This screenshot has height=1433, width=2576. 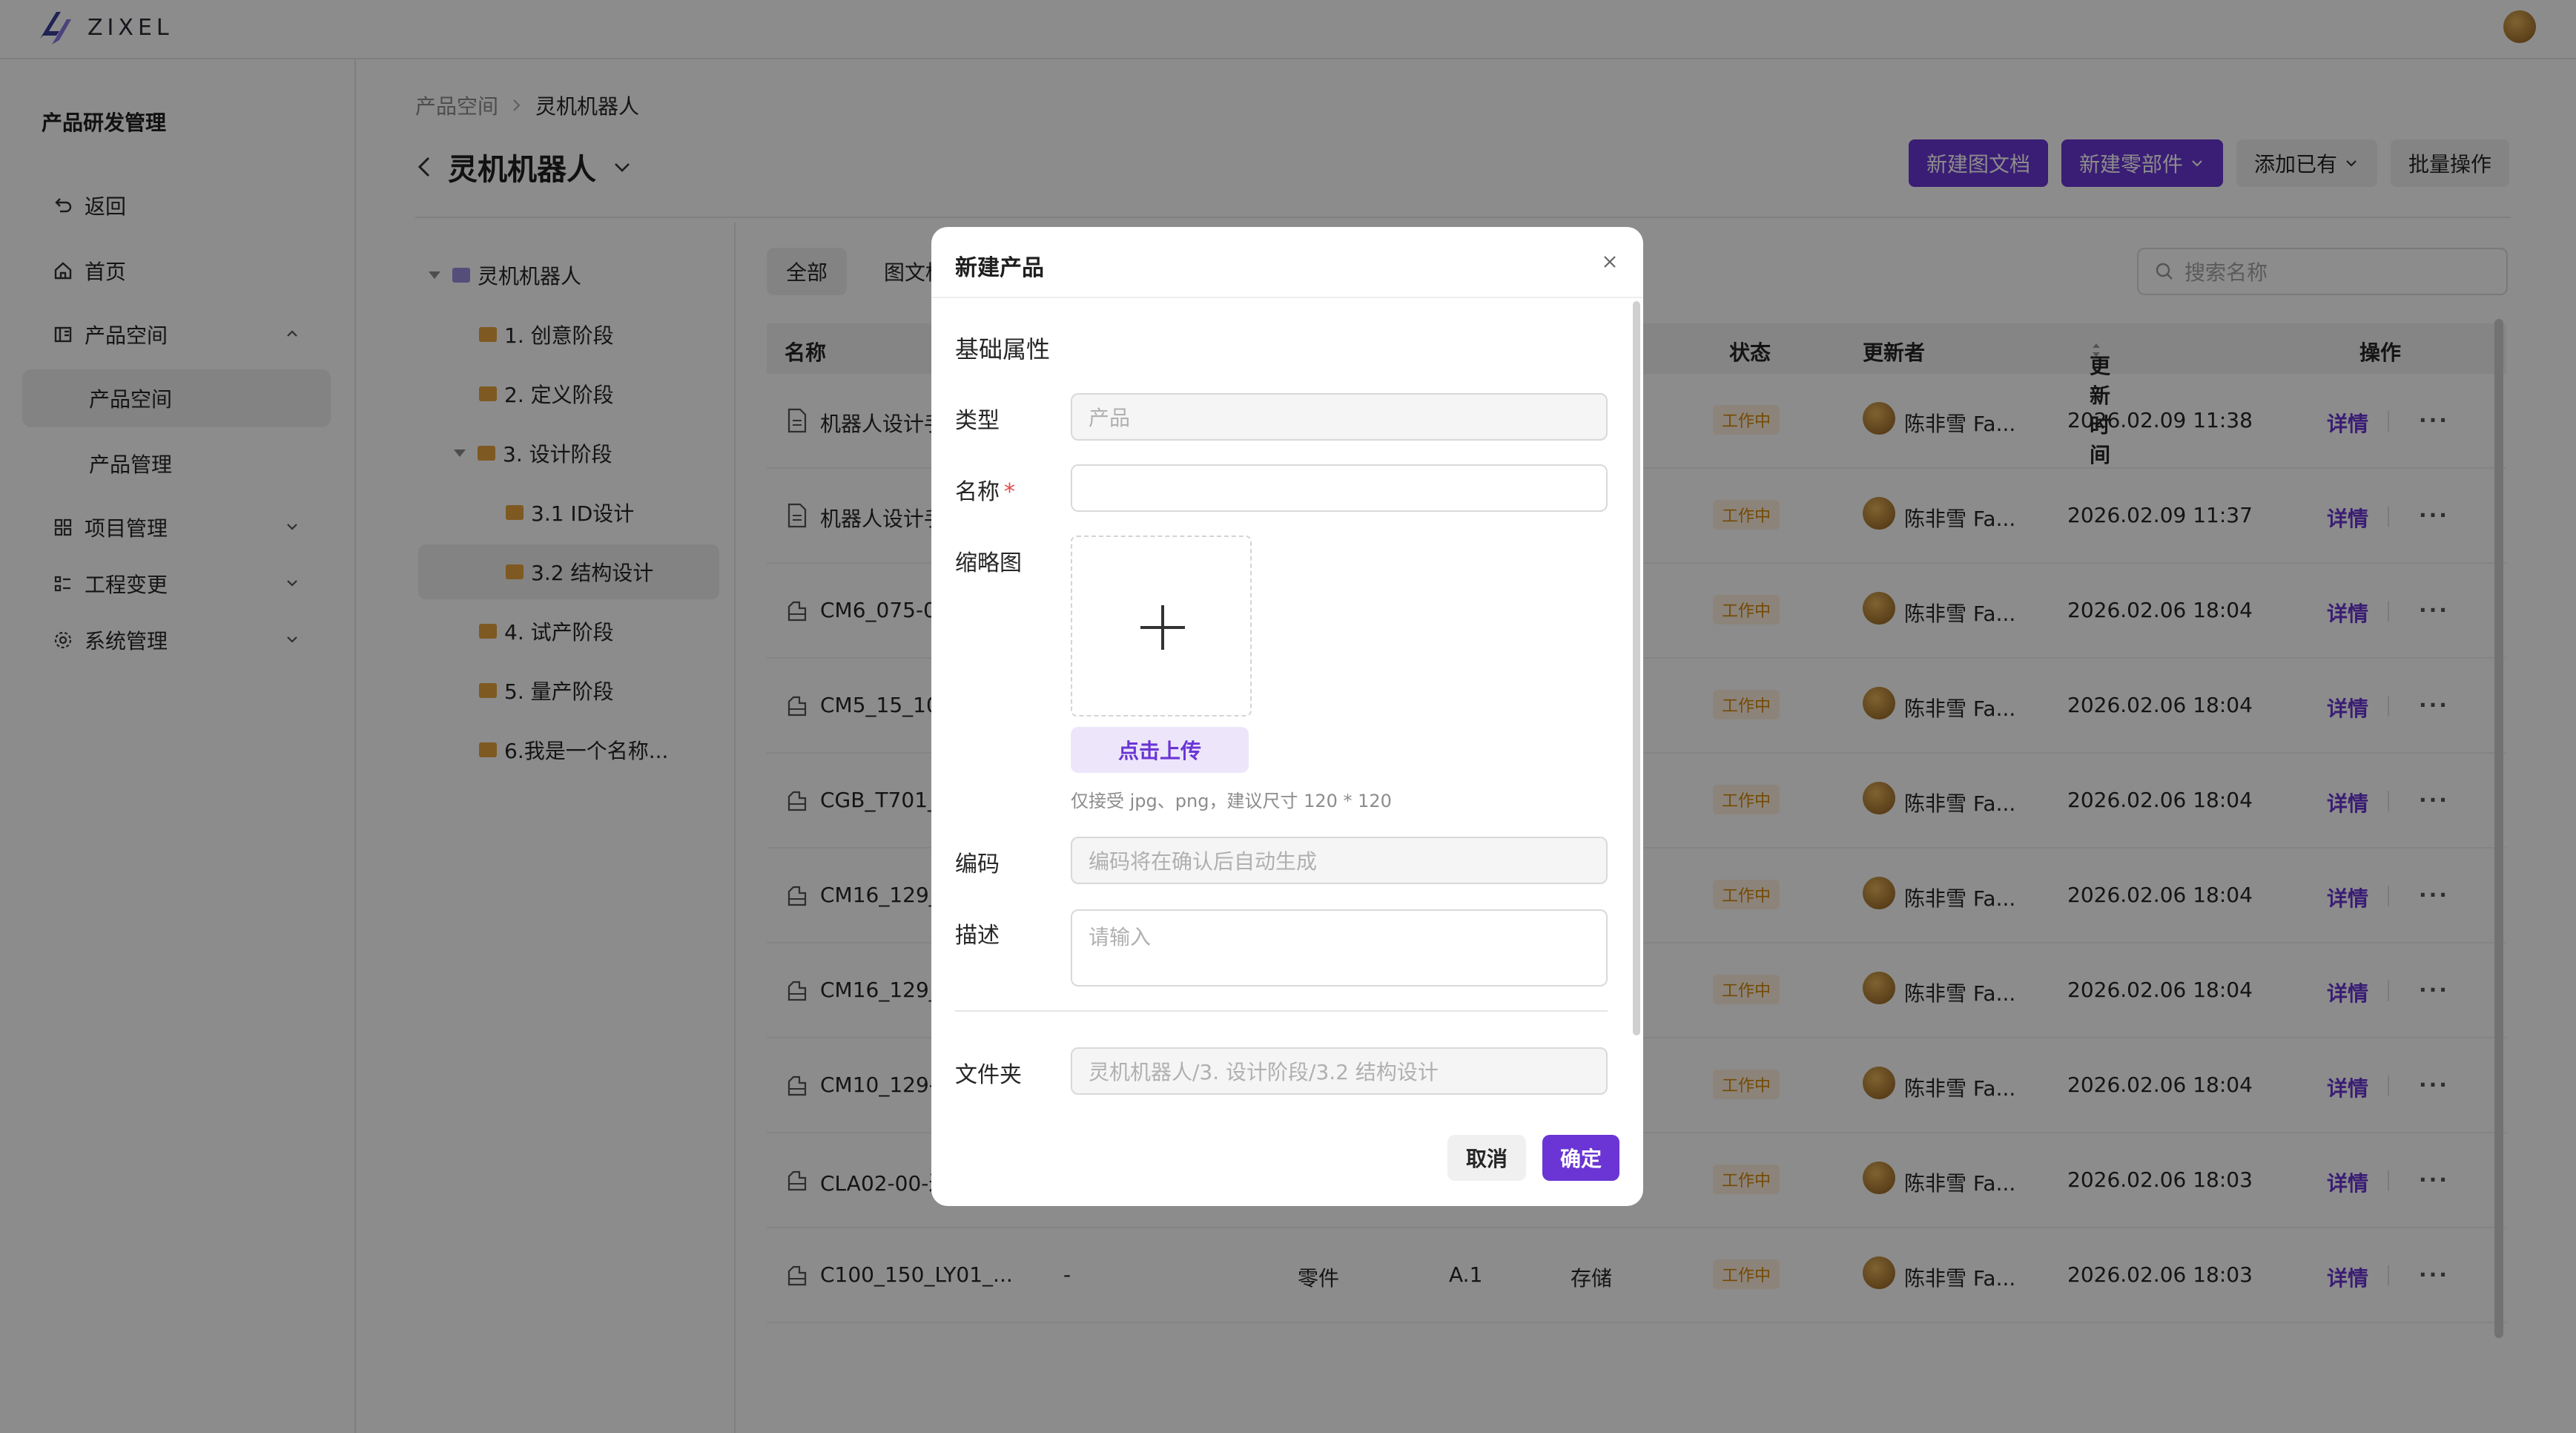 I want to click on description-textarea: 请输入, so click(x=1339, y=947).